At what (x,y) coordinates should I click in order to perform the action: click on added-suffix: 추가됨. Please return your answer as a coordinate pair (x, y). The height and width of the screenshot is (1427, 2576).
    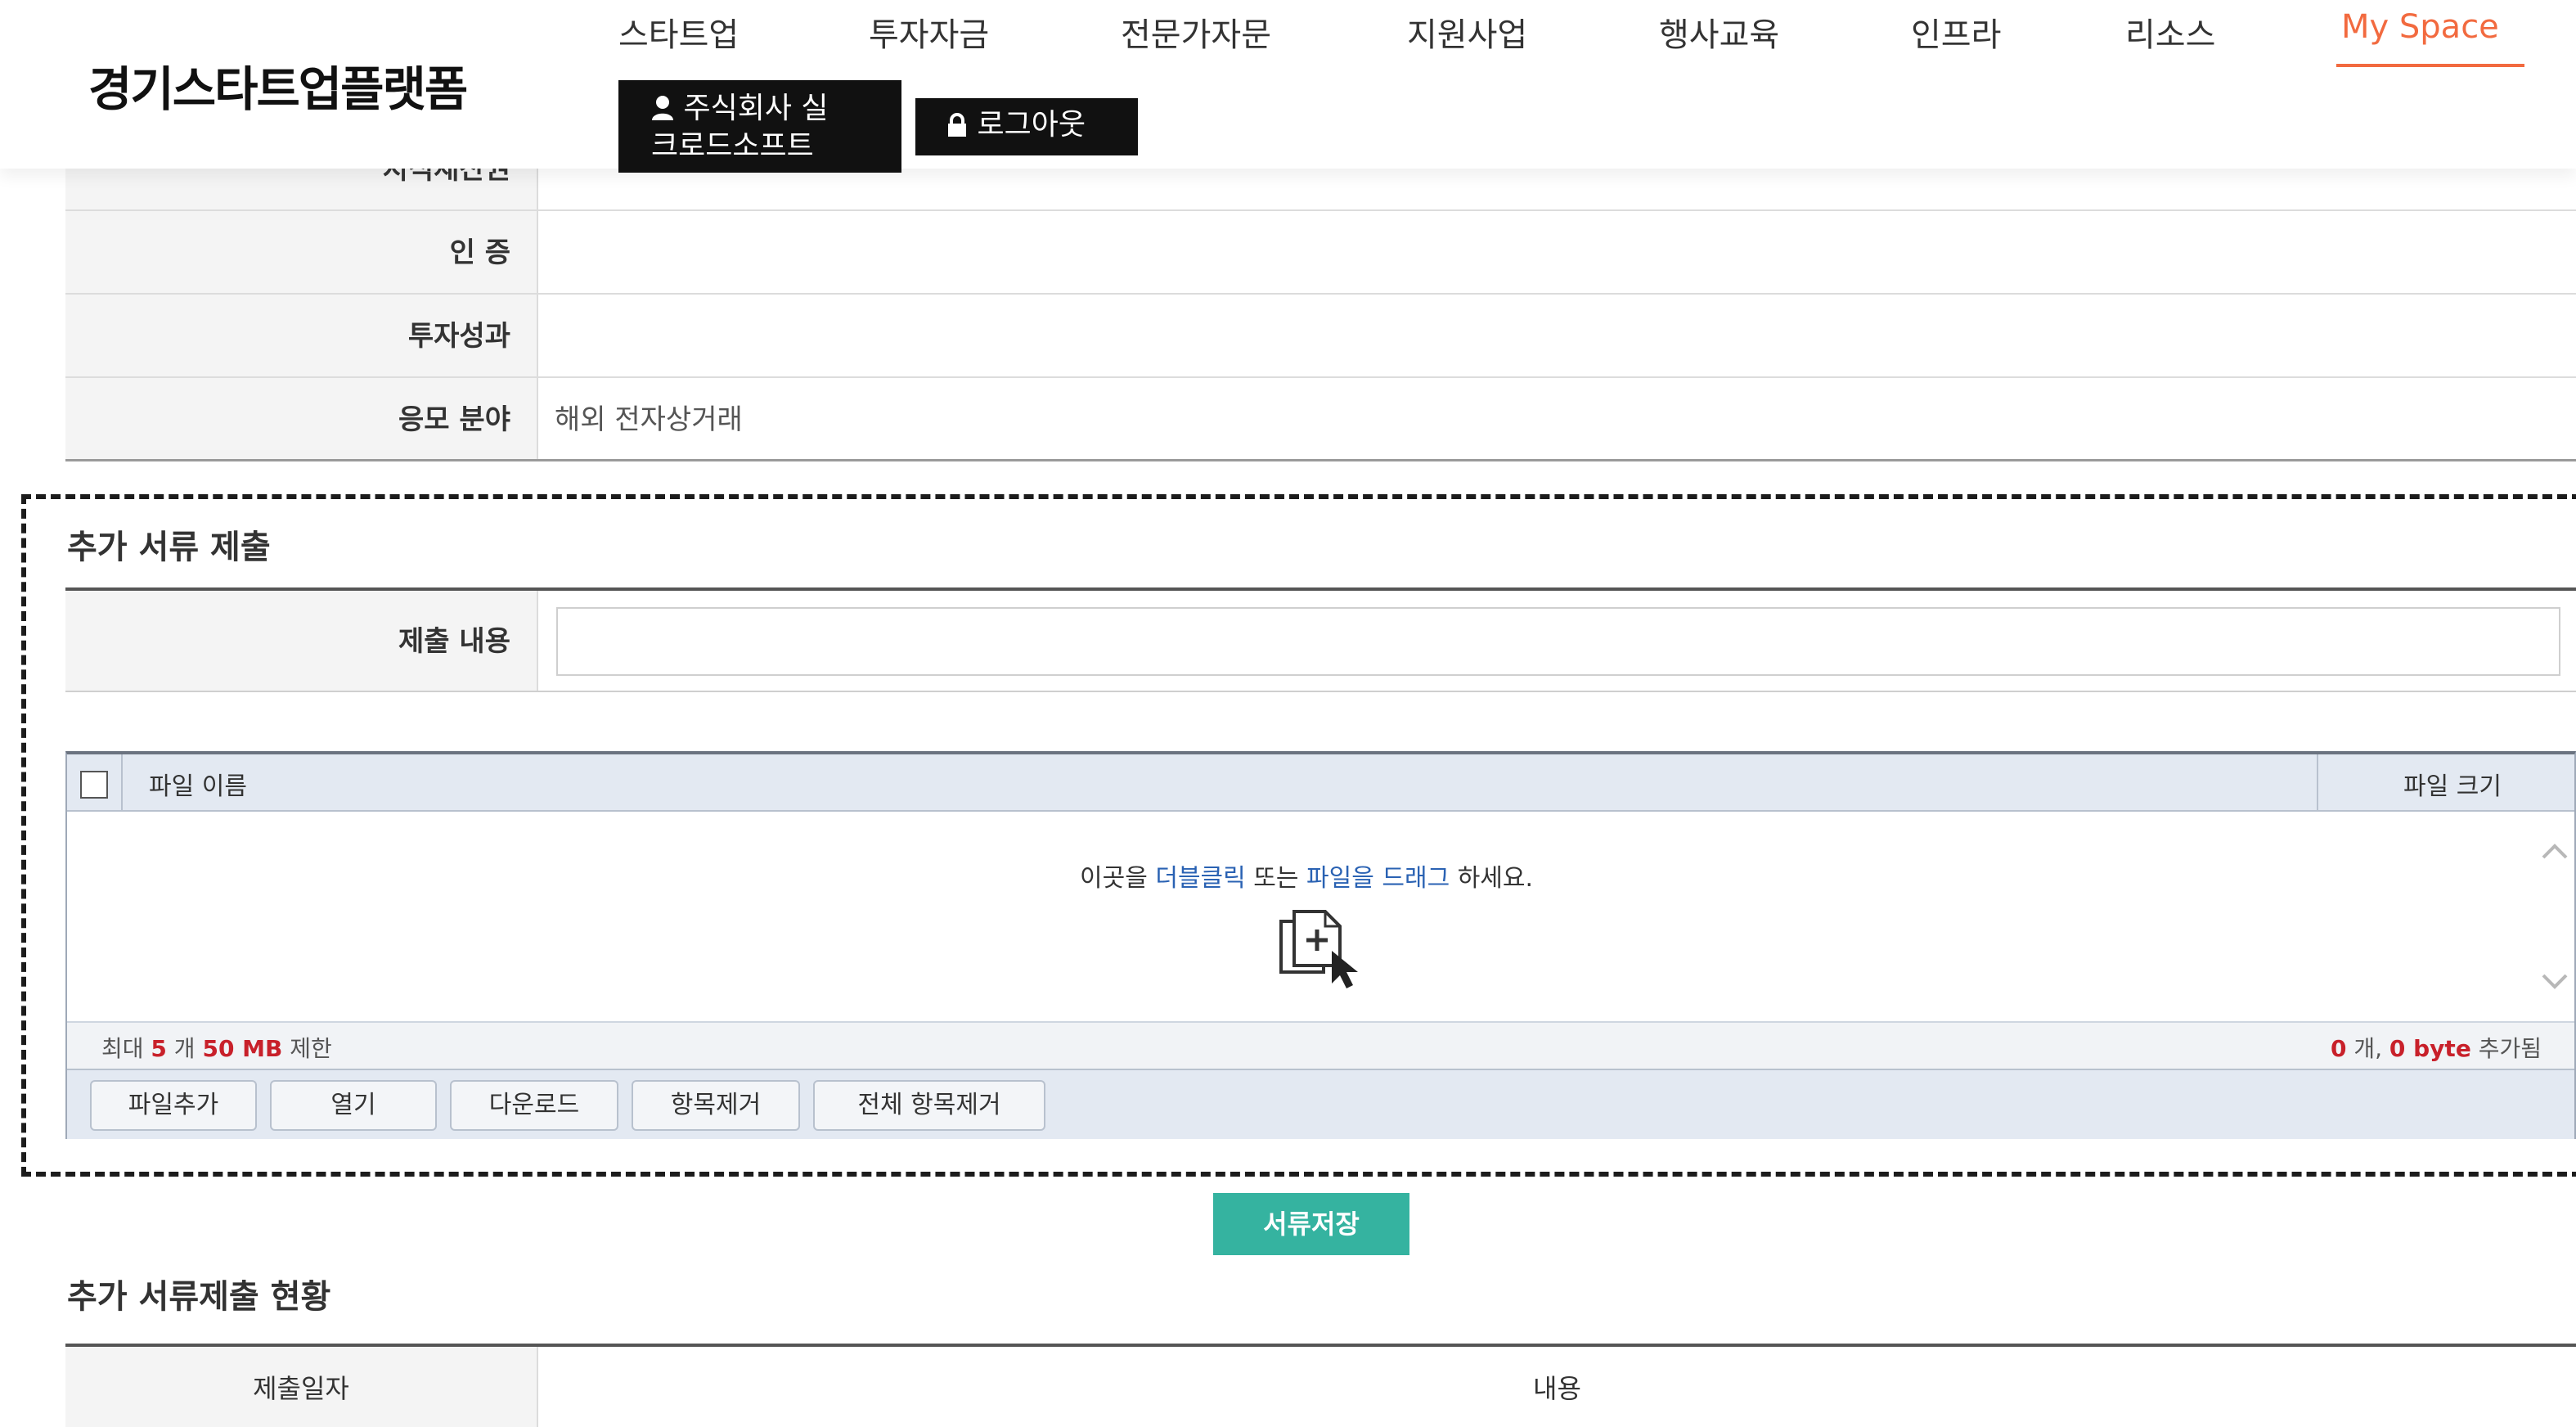
    Looking at the image, I should click on (2506, 1048).